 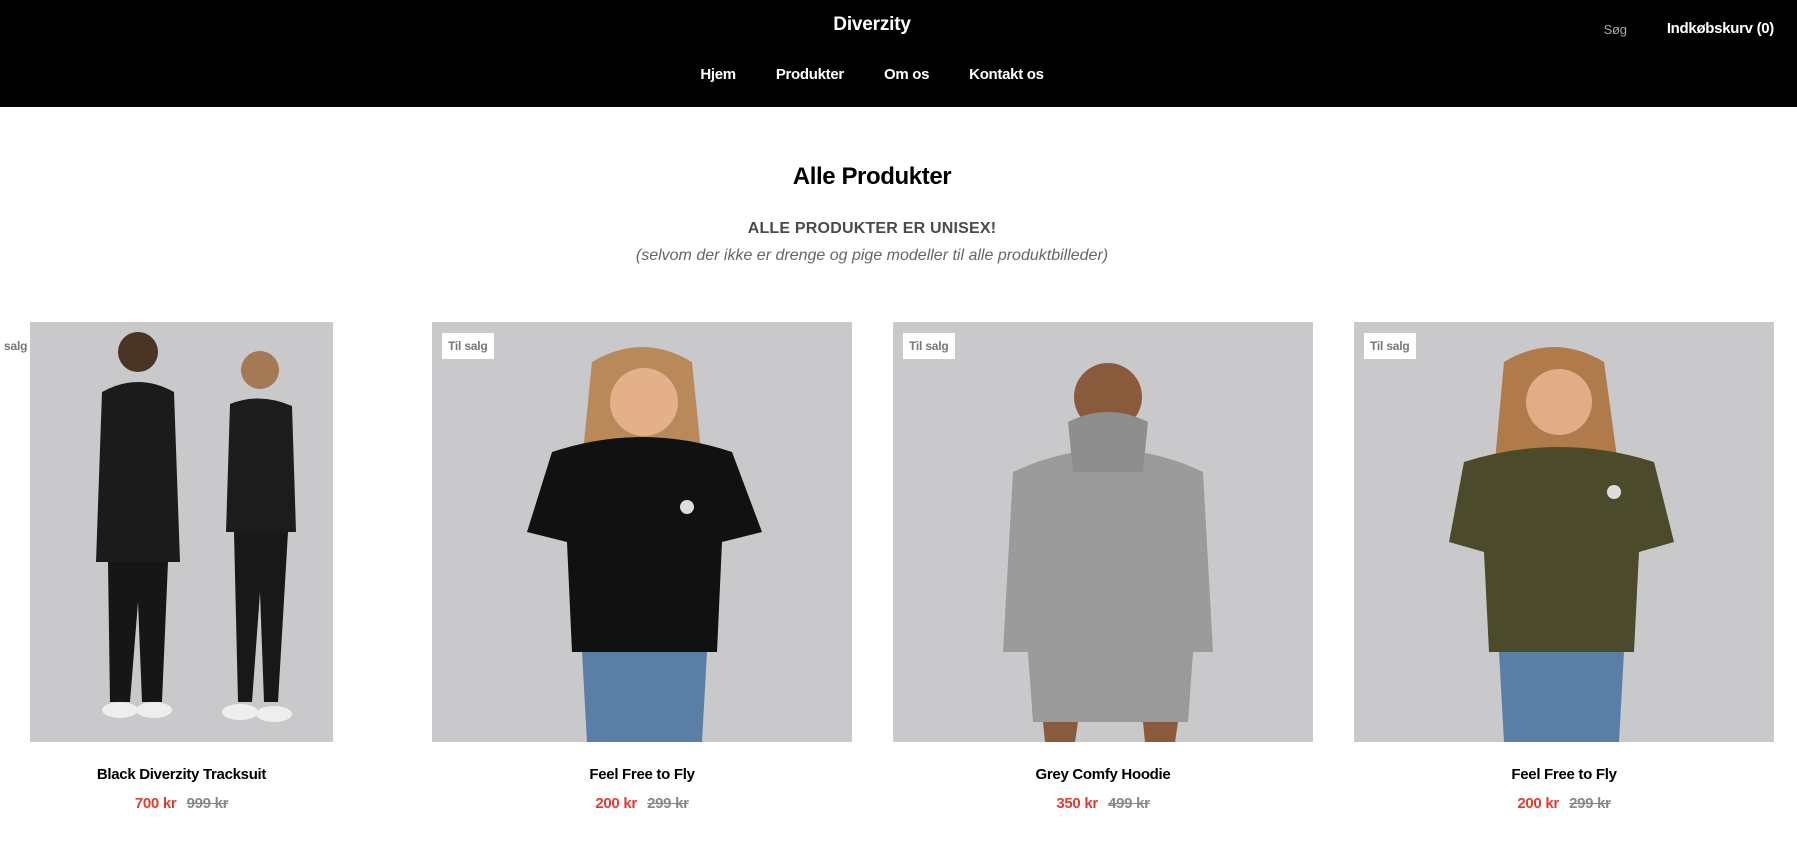 I want to click on hoodie-grey-photo, so click(x=1103, y=532).